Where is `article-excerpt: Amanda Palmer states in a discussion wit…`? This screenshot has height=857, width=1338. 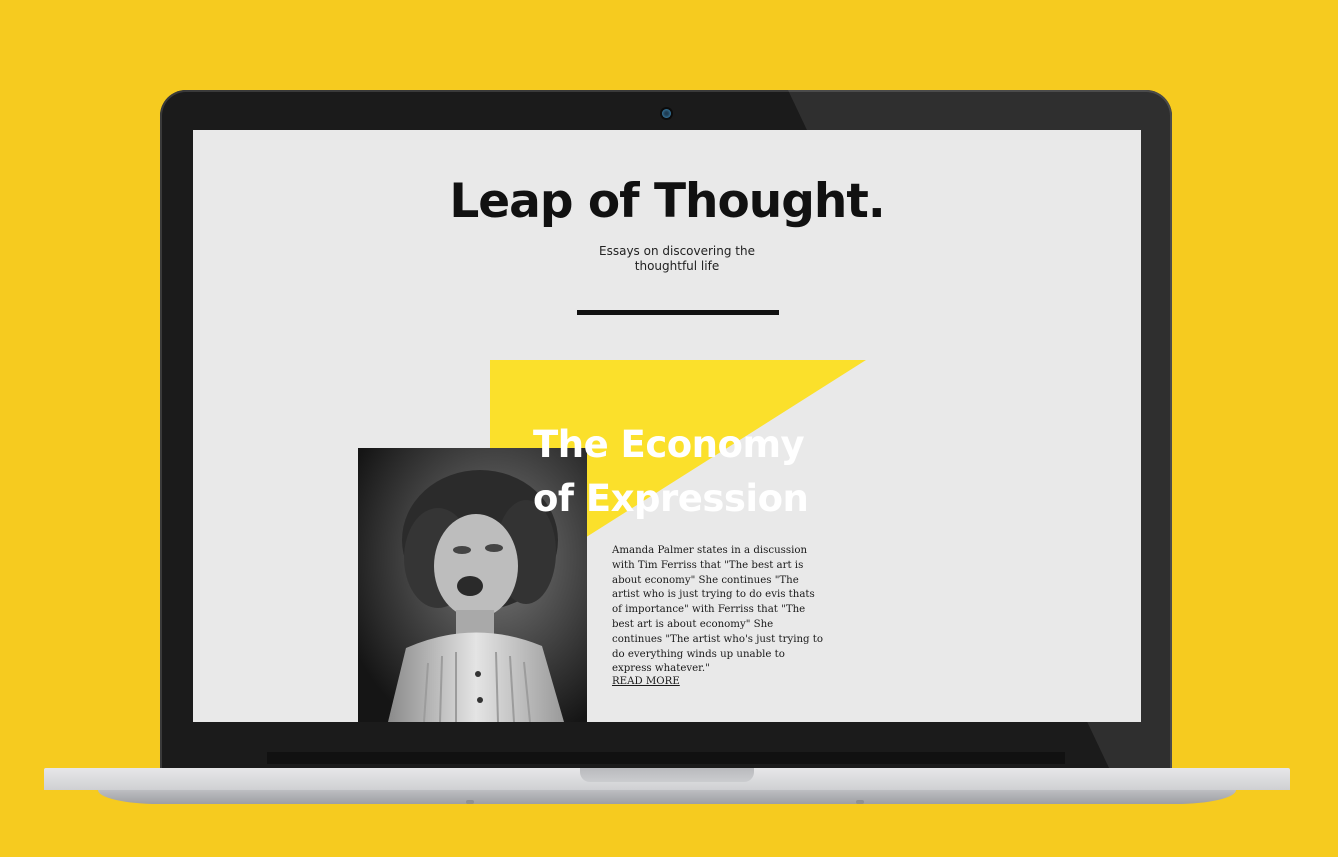
article-excerpt: Amanda Palmer states in a discussion wit… is located at coordinates (718, 610).